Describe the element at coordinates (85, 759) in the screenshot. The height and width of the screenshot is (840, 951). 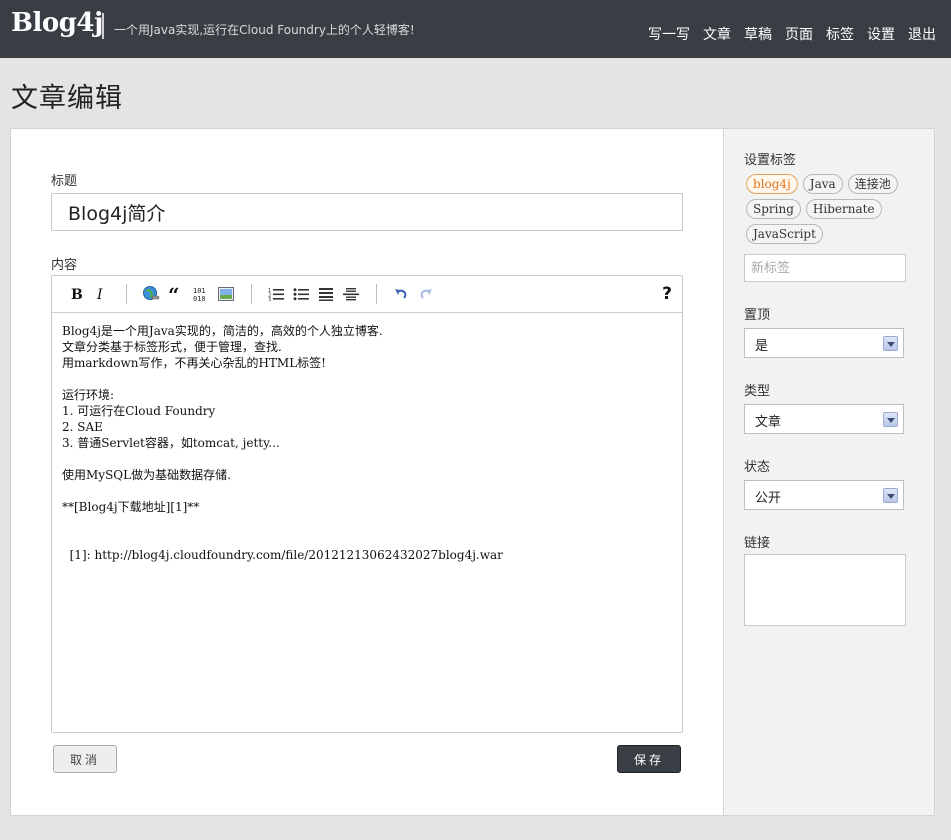
I see `cancel-button: 取消` at that location.